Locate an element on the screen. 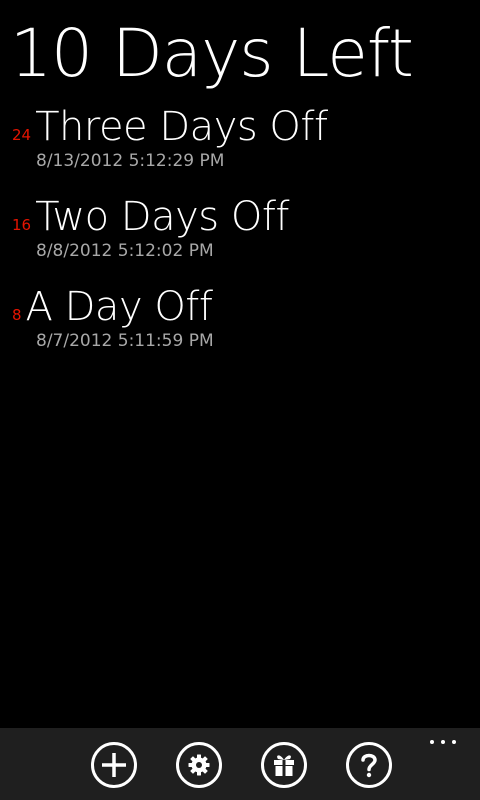  entry-date: 8/13/2012 5:12:29 PM is located at coordinates (130, 161).